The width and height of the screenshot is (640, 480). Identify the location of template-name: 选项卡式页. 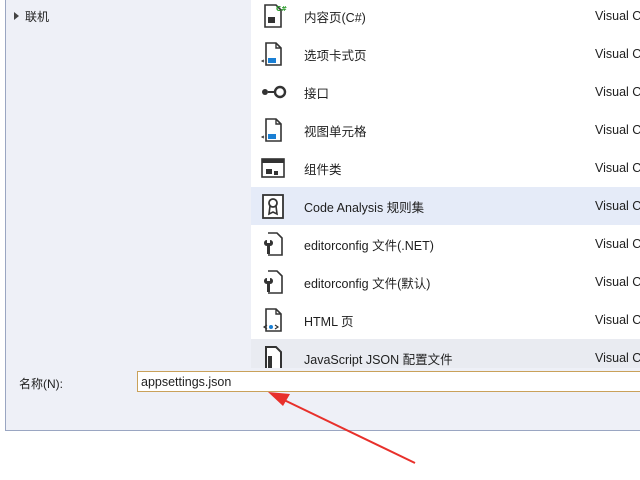
(335, 55).